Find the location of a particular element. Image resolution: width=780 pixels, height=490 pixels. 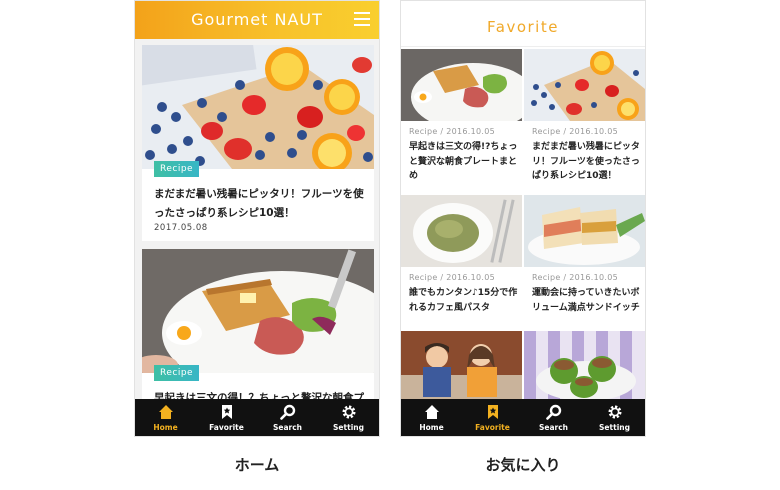

article-date: 2017.05.08 is located at coordinates (181, 228).